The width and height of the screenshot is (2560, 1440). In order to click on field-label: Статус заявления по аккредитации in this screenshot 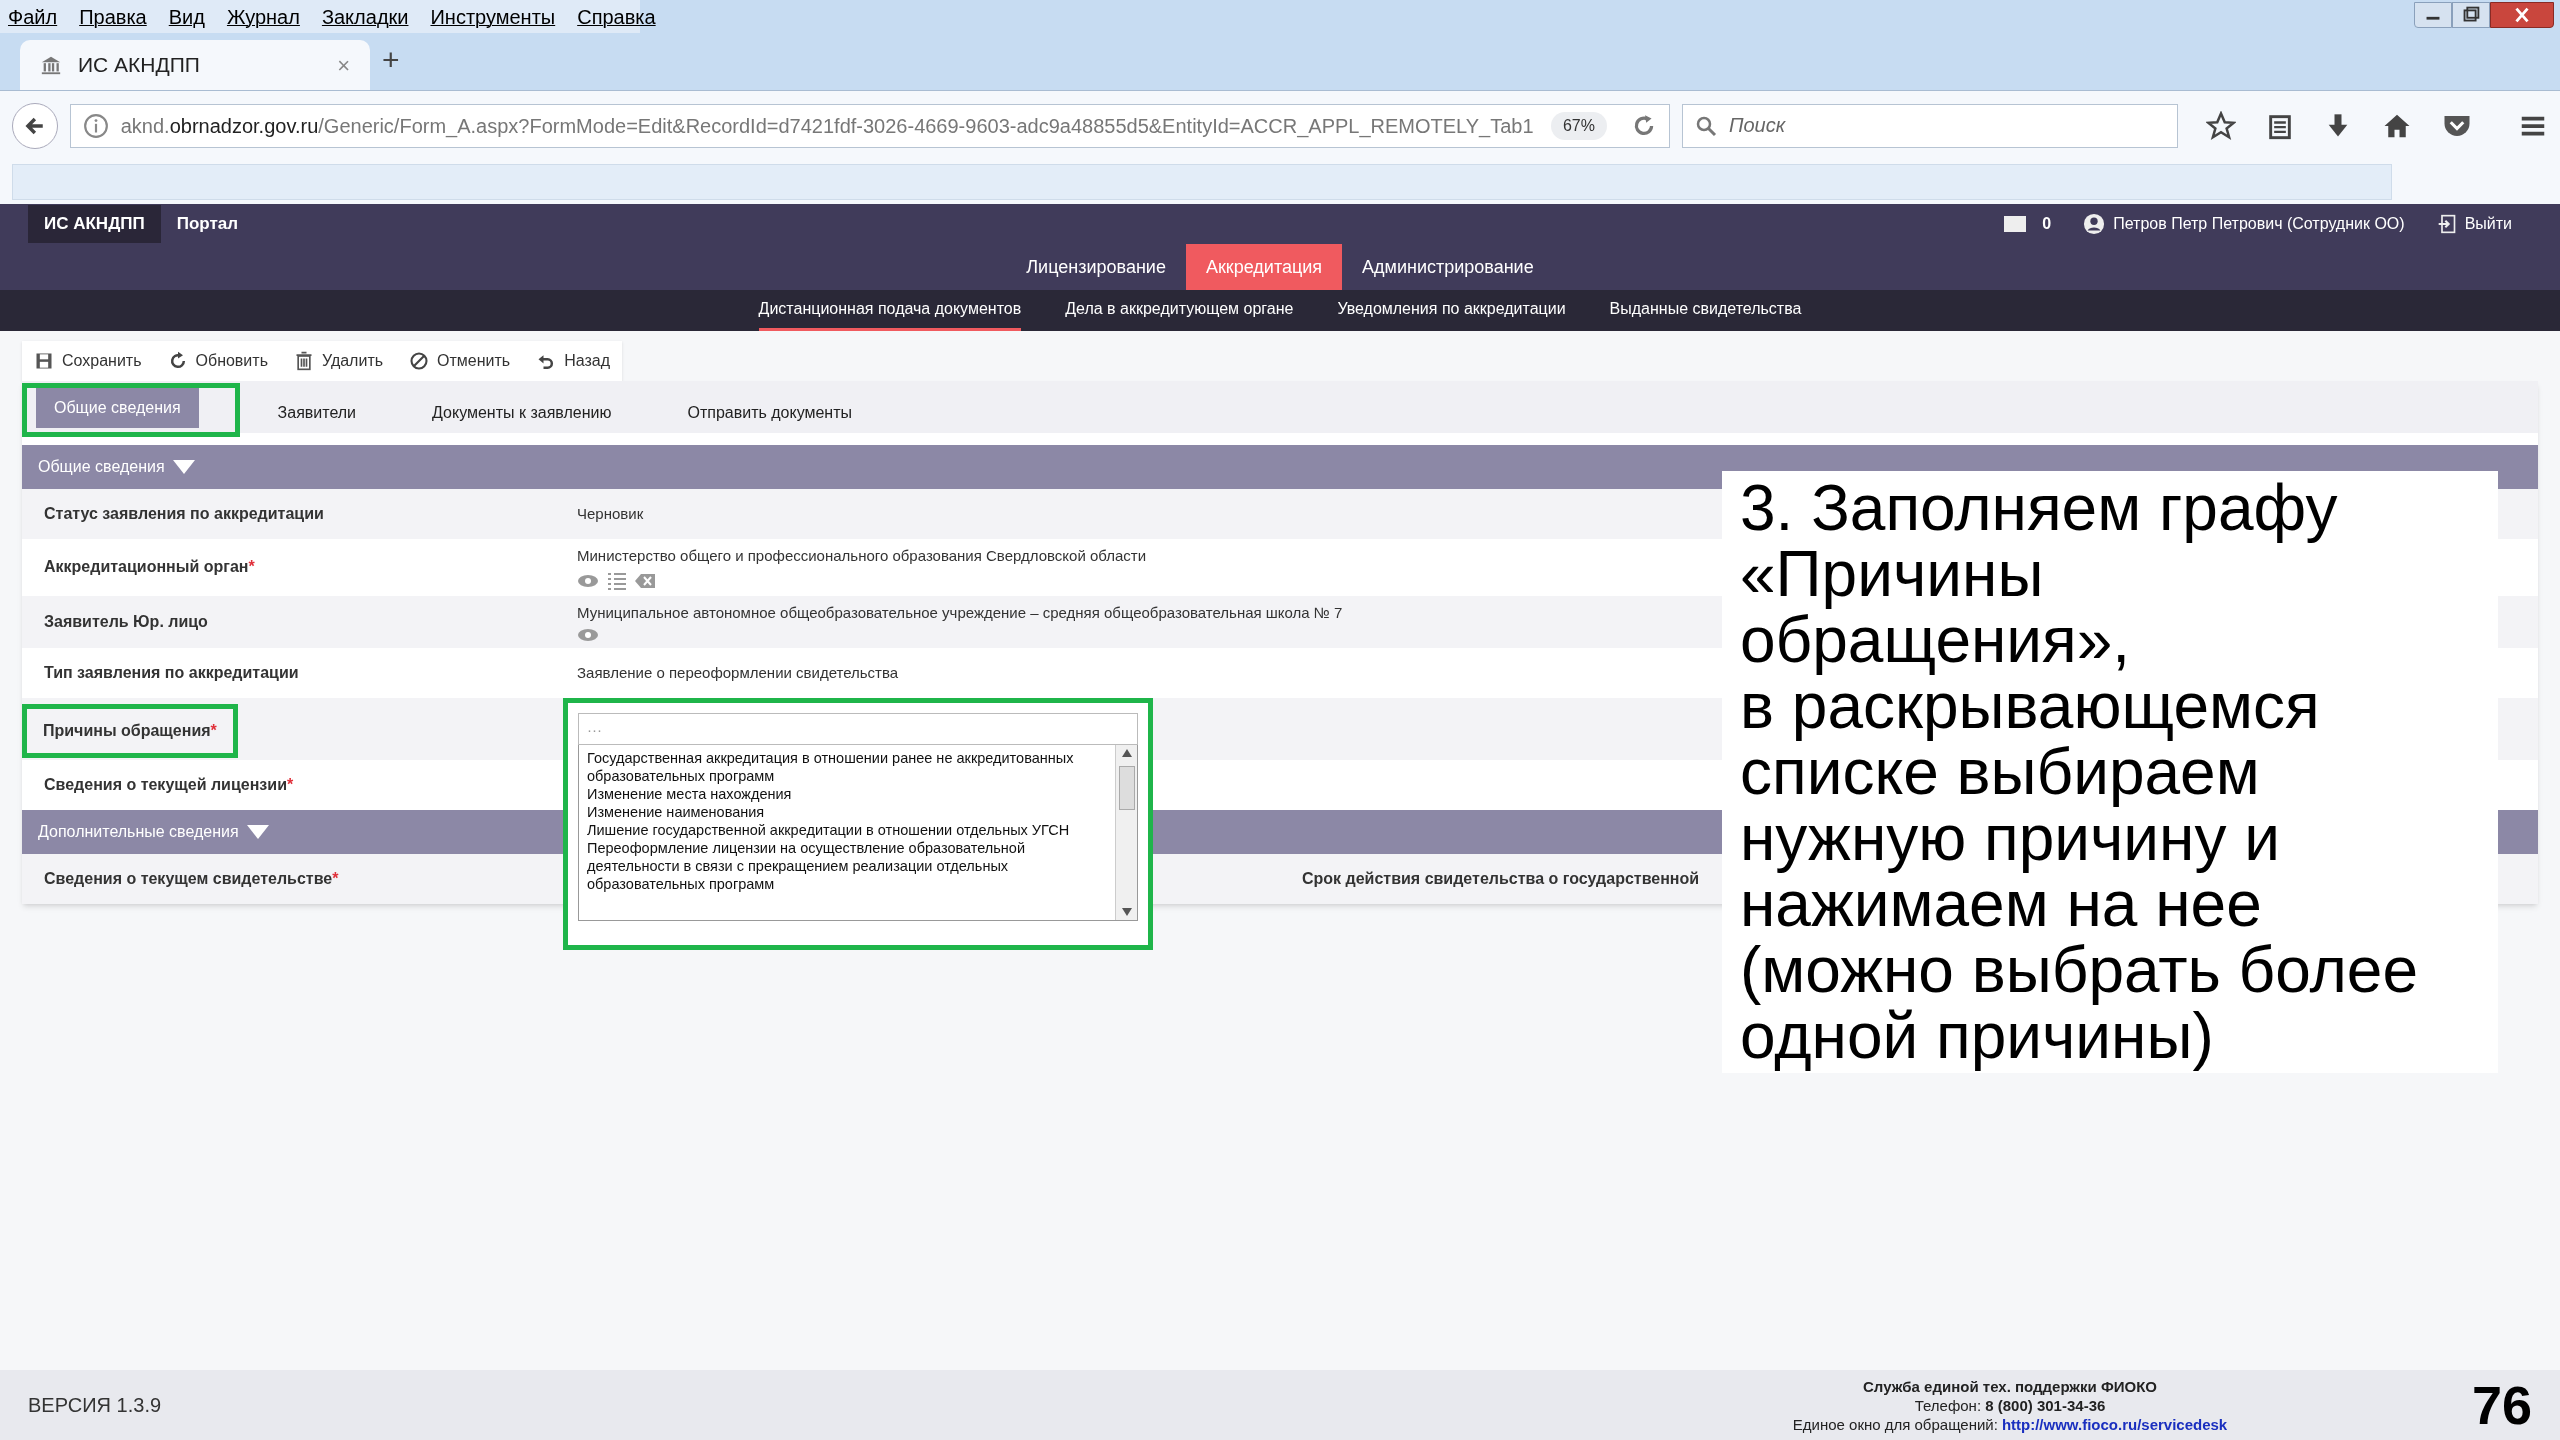, I will do `click(184, 514)`.